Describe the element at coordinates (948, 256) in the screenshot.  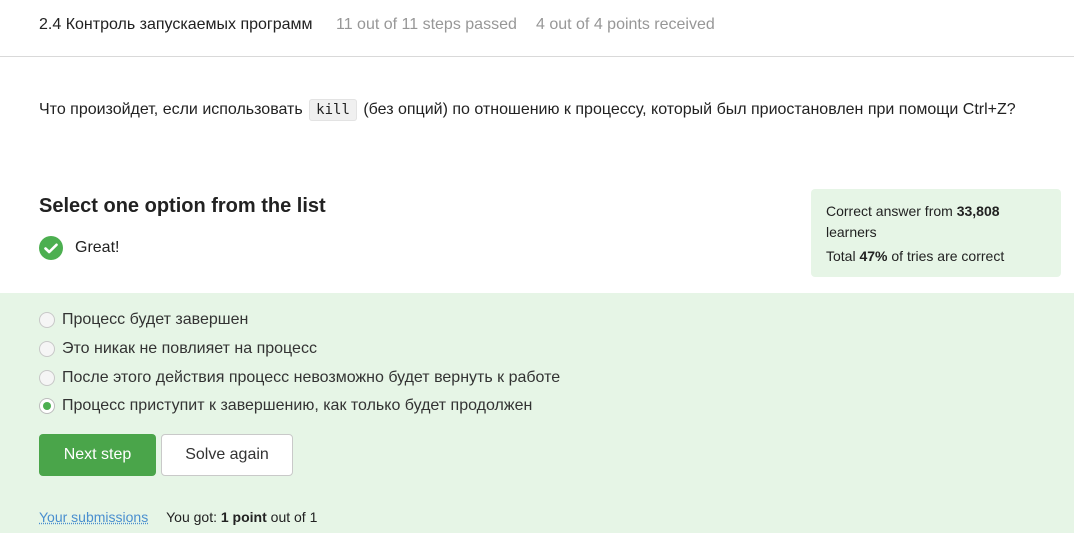
I see `total-suffix: of tries are correct` at that location.